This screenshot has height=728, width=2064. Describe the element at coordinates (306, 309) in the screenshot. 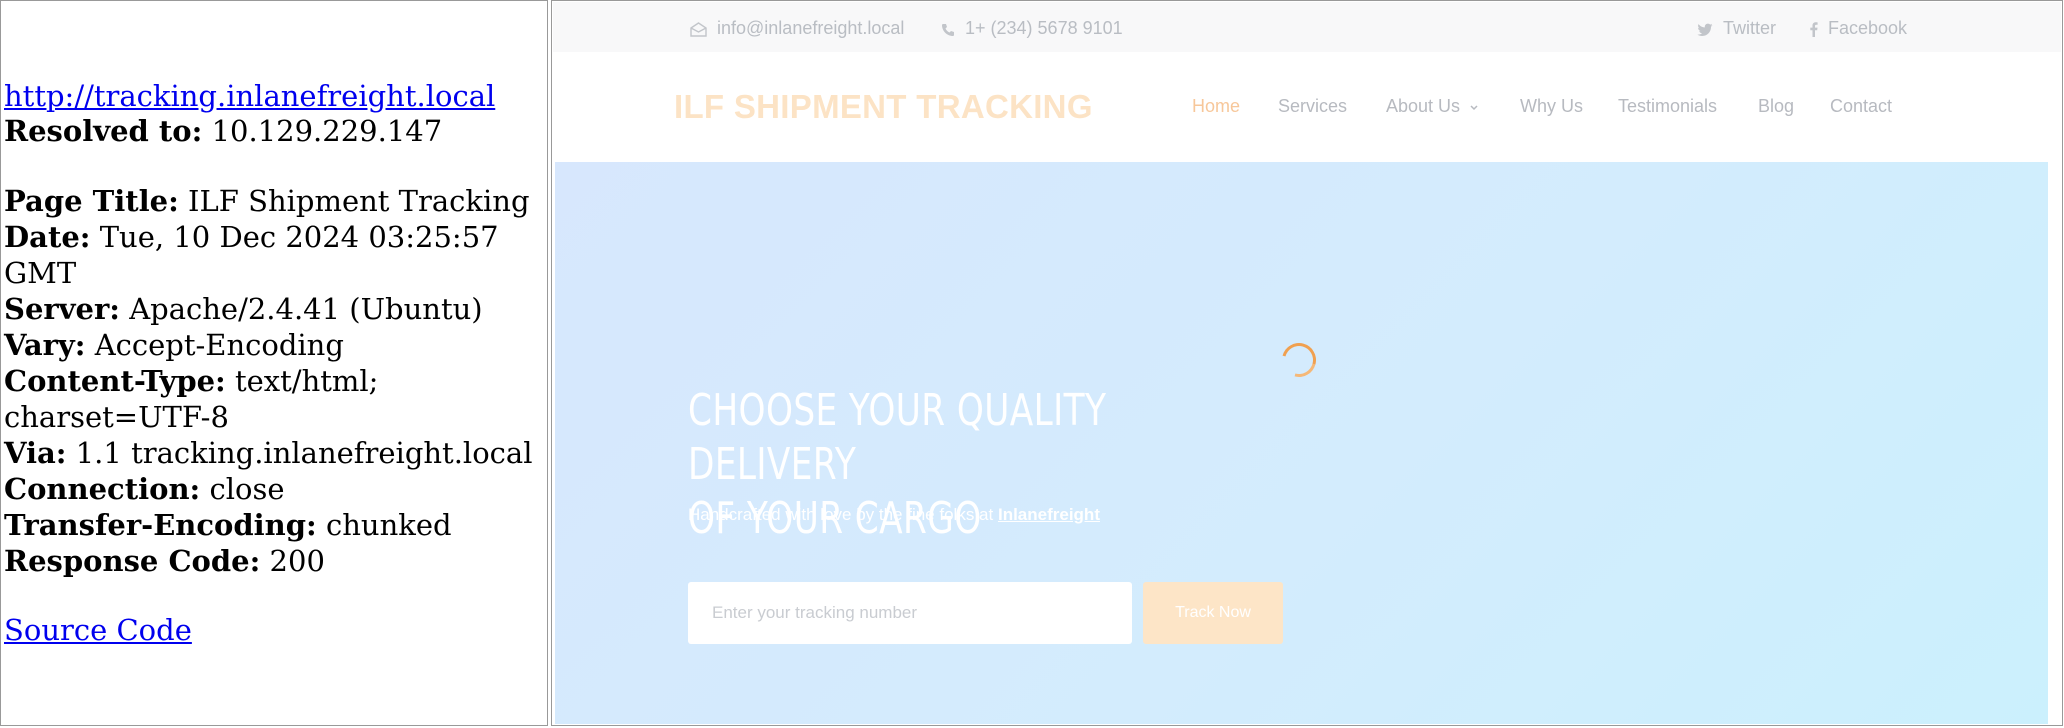

I see `header-value: Apache/2.4.41 (Ubuntu)` at that location.